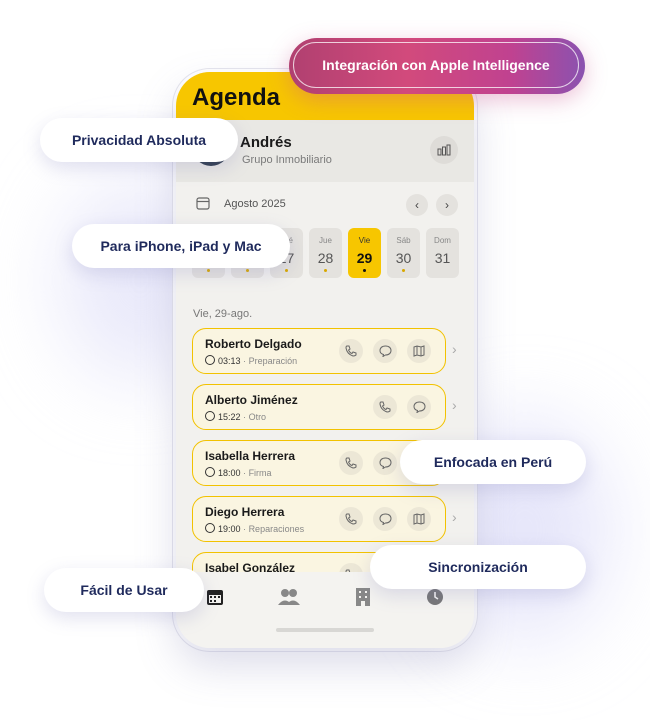 The width and height of the screenshot is (650, 720). What do you see at coordinates (251, 400) in the screenshot?
I see `client-name: Alberto Jiménez` at bounding box center [251, 400].